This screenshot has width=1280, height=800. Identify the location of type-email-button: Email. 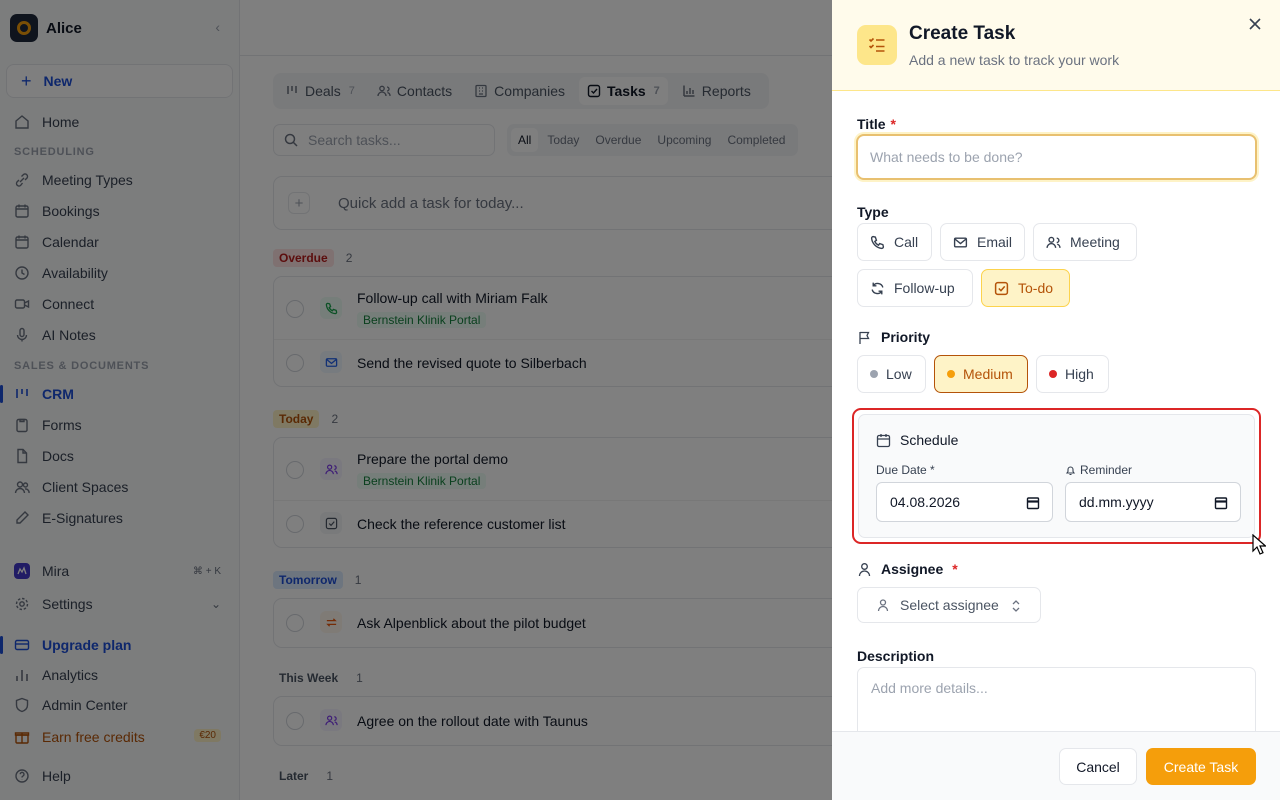
(982, 242).